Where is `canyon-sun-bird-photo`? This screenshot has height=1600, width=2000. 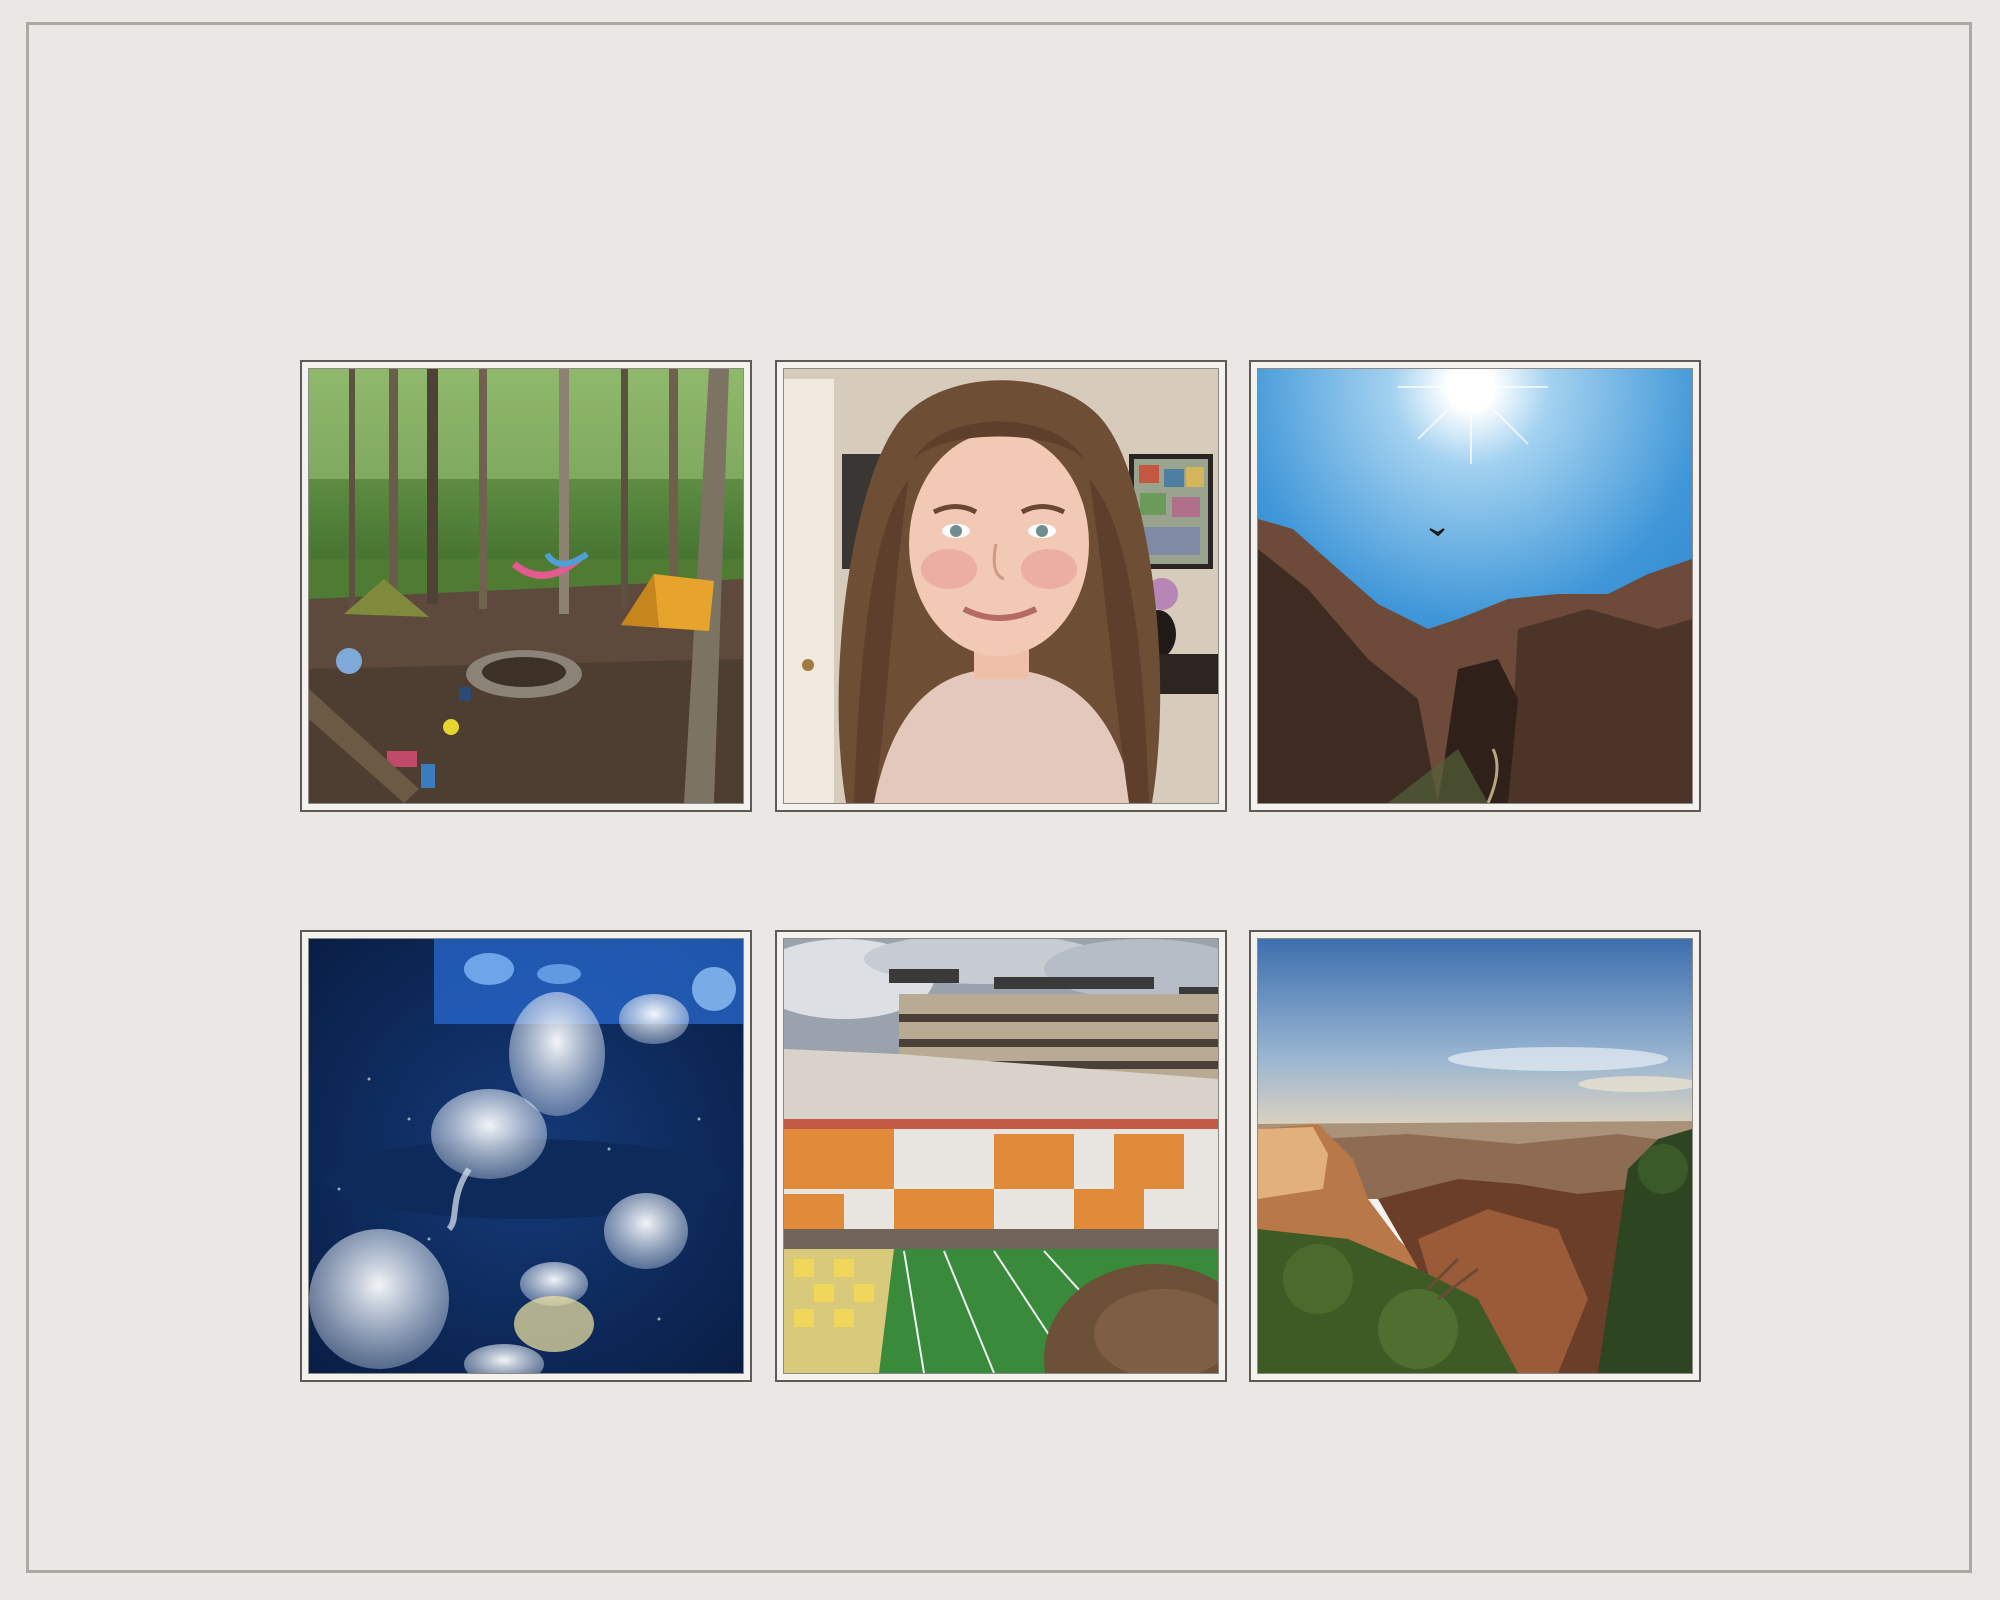
canyon-sun-bird-photo is located at coordinates (1475, 586).